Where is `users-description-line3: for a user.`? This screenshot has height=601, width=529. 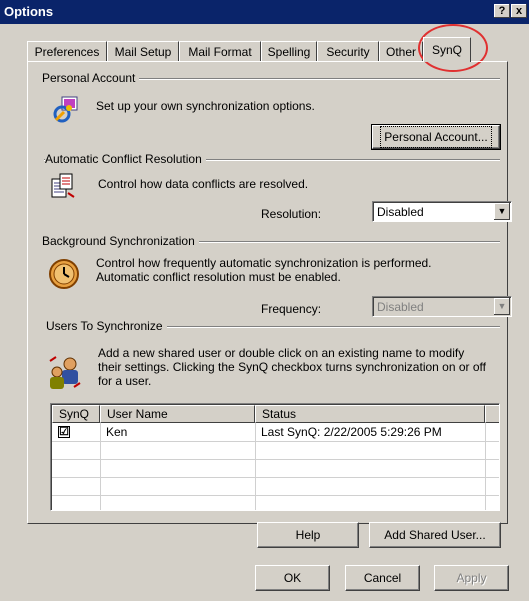
users-description-line3: for a user. is located at coordinates (125, 381).